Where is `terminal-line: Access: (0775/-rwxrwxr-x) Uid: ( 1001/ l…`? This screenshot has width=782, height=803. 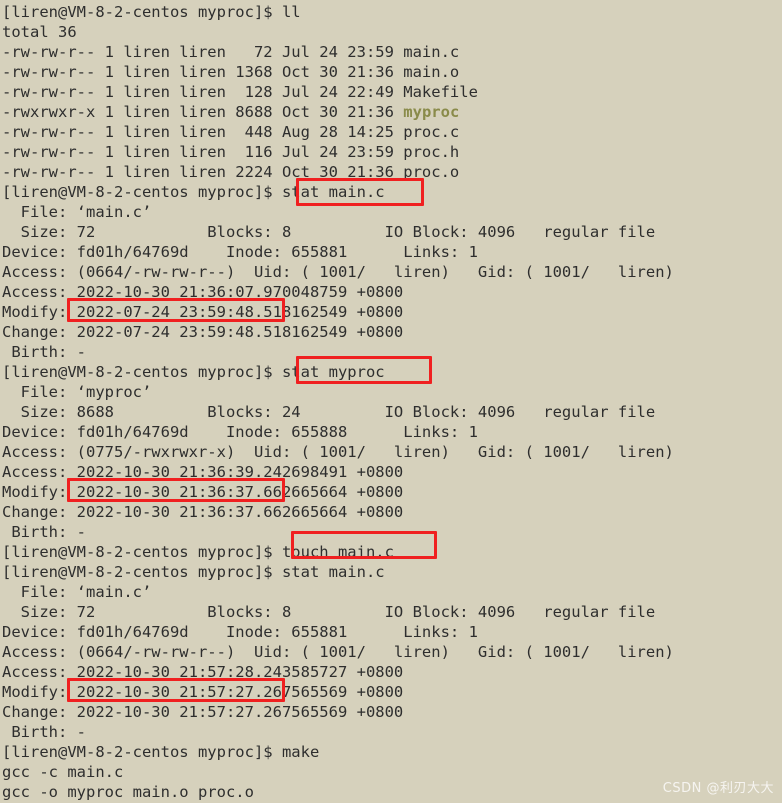
terminal-line: Access: (0775/-rwxrwxr-x) Uid: ( 1001/ l… is located at coordinates (338, 452).